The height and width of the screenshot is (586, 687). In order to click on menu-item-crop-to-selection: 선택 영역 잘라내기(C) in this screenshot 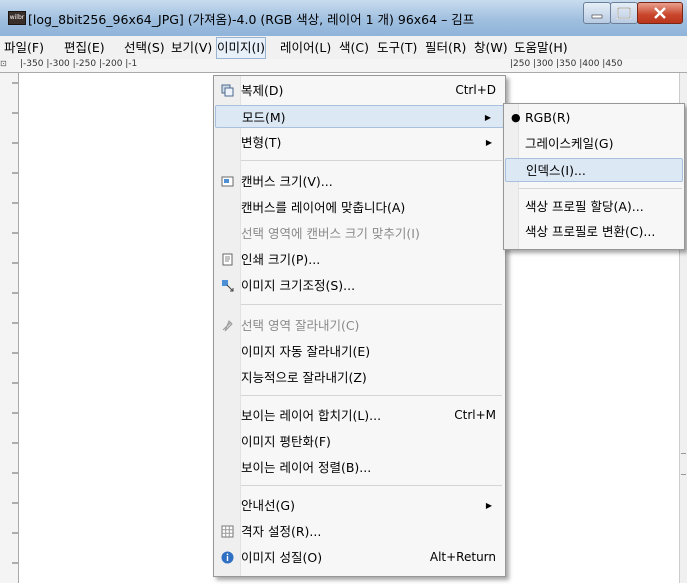, I will do `click(359, 325)`.